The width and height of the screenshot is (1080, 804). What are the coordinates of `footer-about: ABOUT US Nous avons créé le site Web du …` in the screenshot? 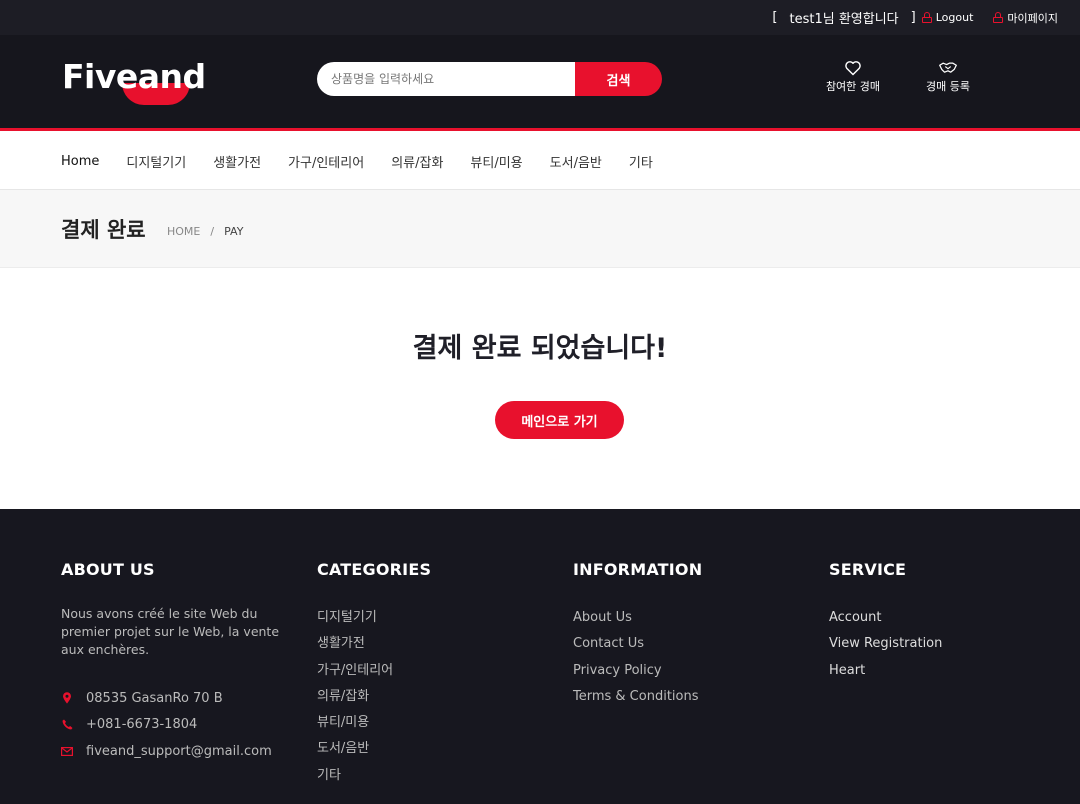 It's located at (176, 662).